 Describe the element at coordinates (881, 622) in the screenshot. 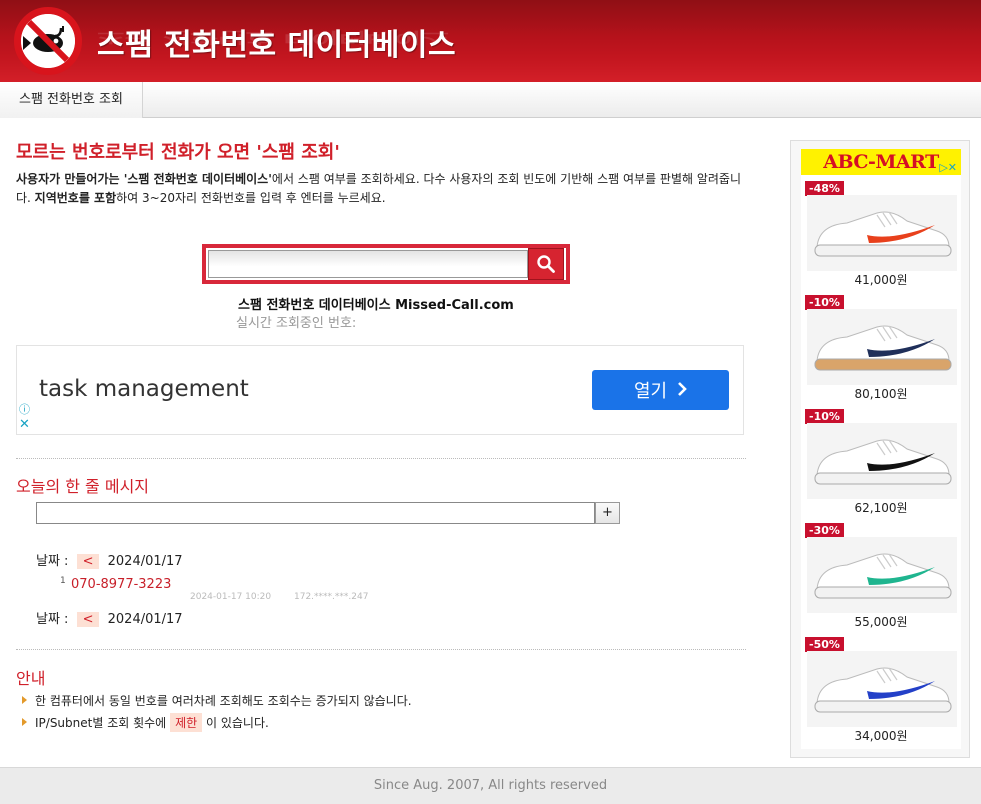

I see `product-price: 55,000원` at that location.